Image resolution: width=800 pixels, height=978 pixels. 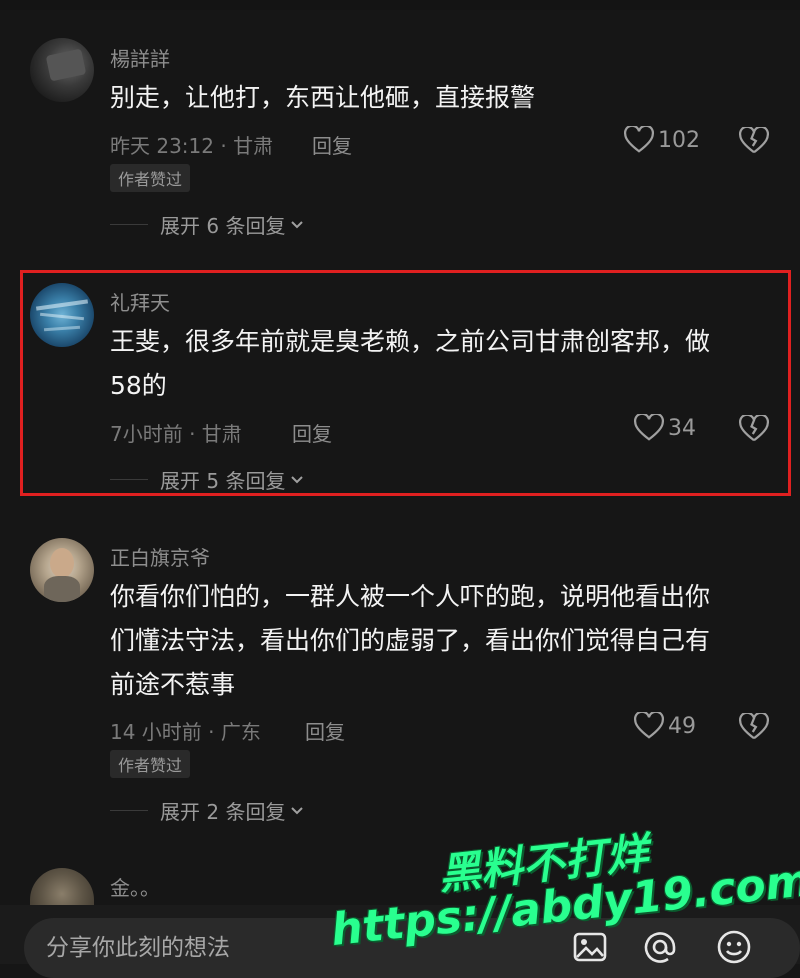 I want to click on at-icon, so click(x=660, y=947).